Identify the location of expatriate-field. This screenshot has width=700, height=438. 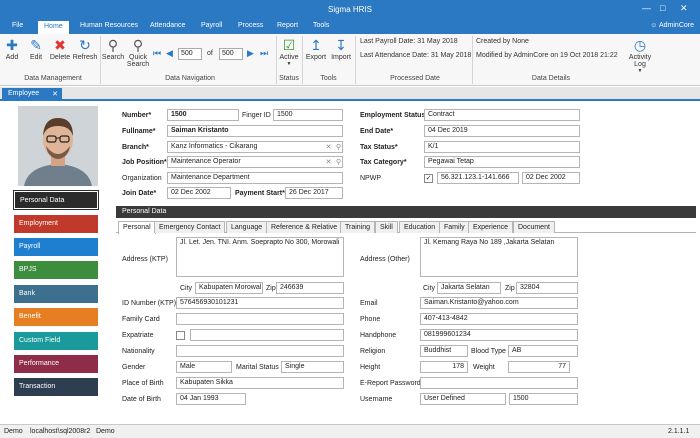
(267, 335).